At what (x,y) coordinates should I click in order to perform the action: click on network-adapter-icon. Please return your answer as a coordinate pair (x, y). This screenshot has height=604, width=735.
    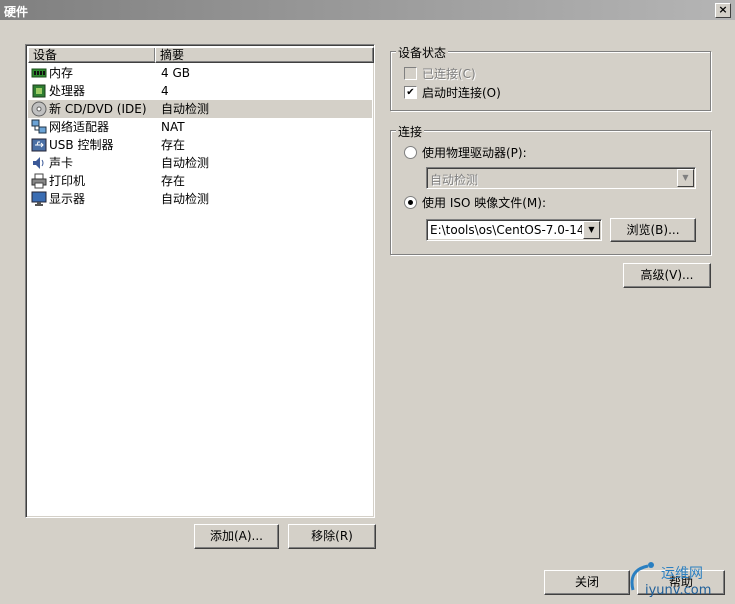
    Looking at the image, I should click on (39, 126).